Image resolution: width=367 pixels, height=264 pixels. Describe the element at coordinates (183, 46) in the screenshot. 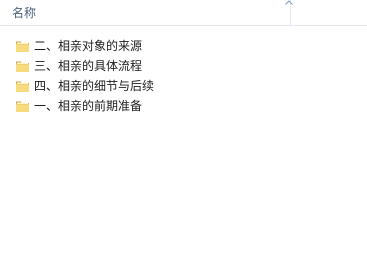

I see `list-item-folder: 二、相亲对象的来源` at that location.